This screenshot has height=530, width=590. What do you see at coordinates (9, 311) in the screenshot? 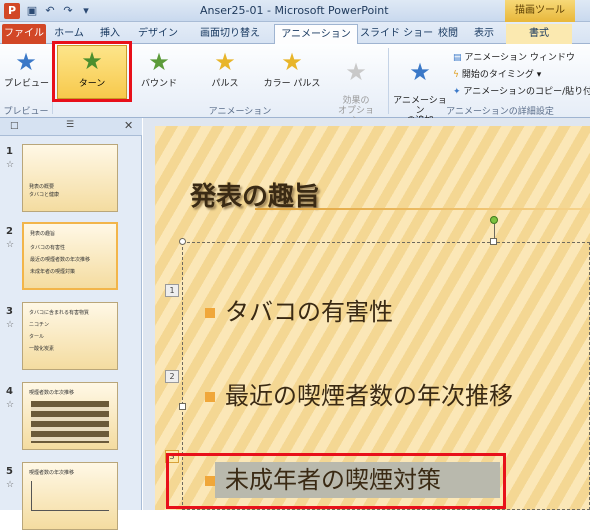
I see `slide-number: 3` at bounding box center [9, 311].